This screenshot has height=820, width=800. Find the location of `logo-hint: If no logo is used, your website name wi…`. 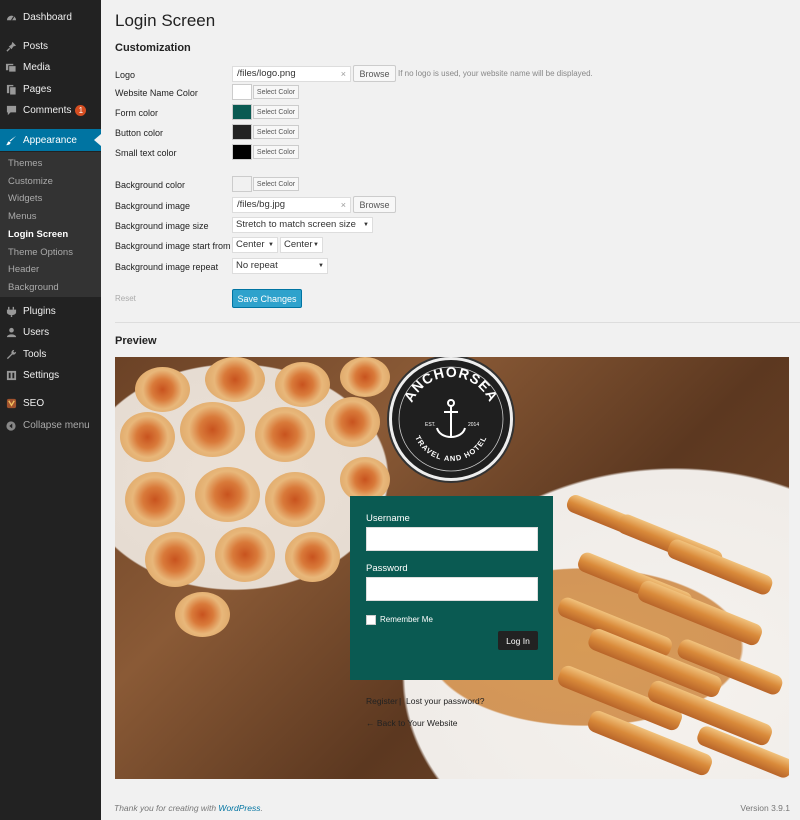

logo-hint: If no logo is used, your website name wi… is located at coordinates (495, 73).